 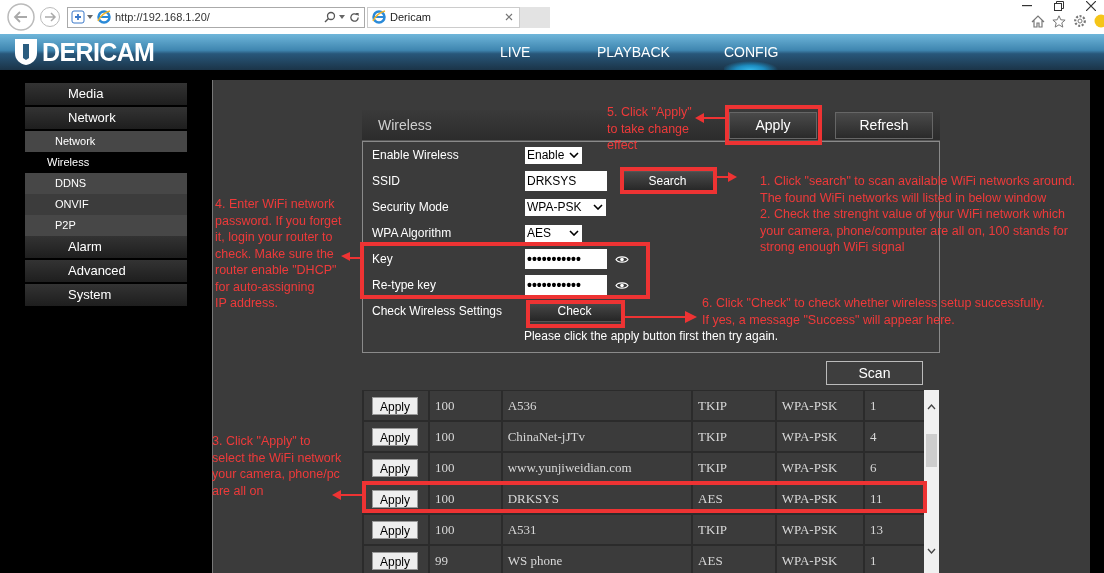 What do you see at coordinates (1059, 6) in the screenshot?
I see `restore-icon` at bounding box center [1059, 6].